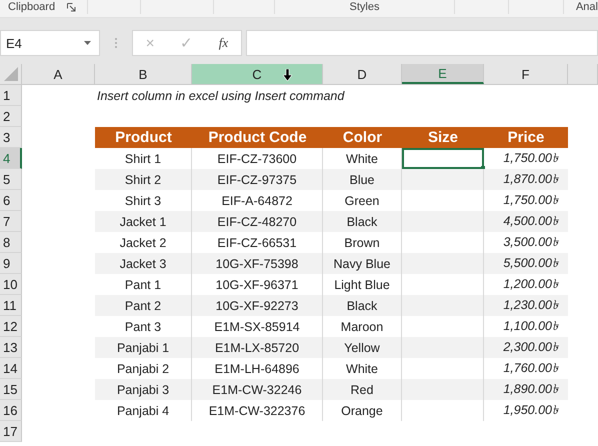 The width and height of the screenshot is (598, 446). Describe the element at coordinates (143, 305) in the screenshot. I see `table-cell: Pant 2` at that location.